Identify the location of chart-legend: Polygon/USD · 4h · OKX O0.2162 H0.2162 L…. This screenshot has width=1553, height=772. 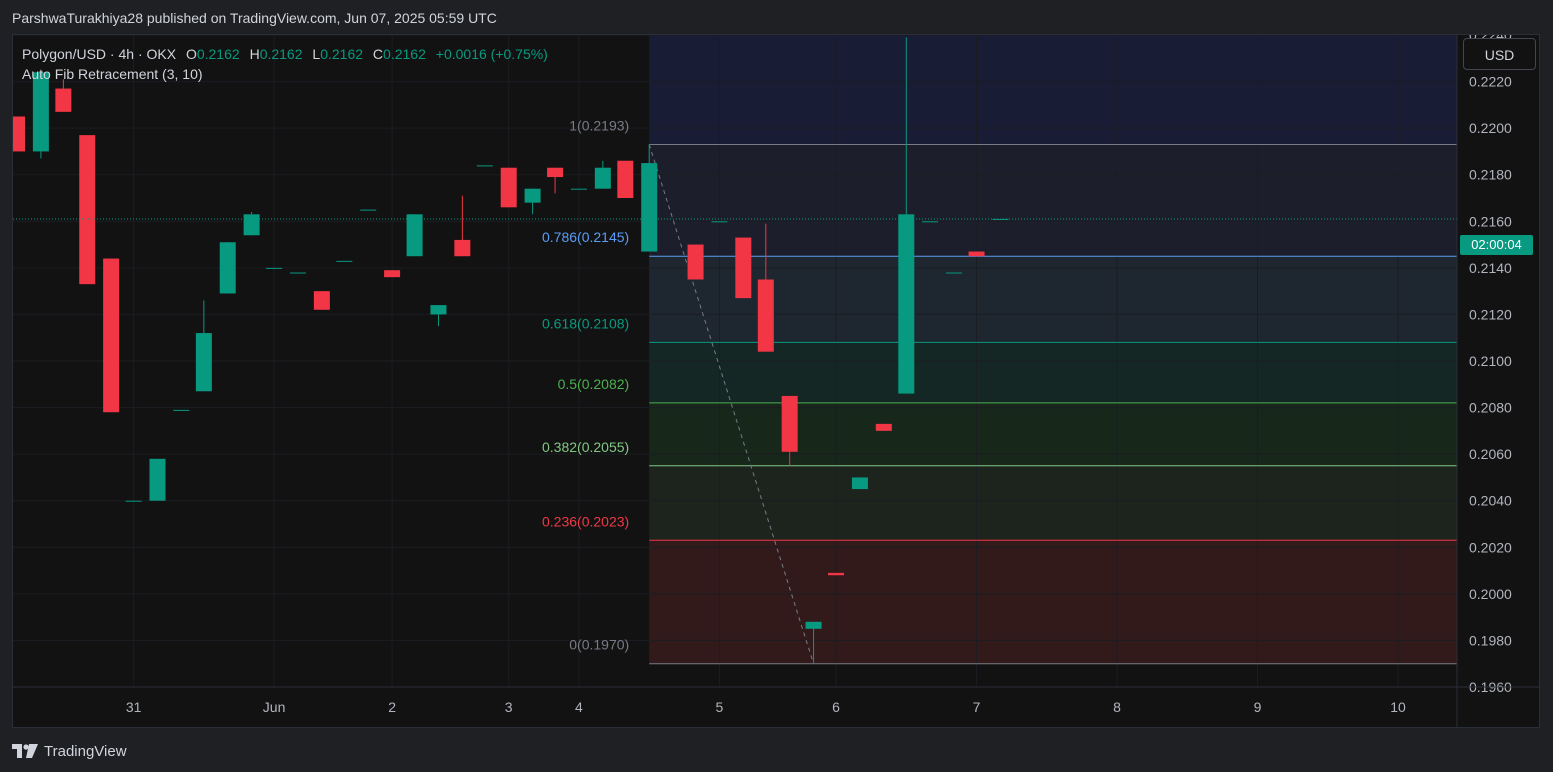
(285, 64).